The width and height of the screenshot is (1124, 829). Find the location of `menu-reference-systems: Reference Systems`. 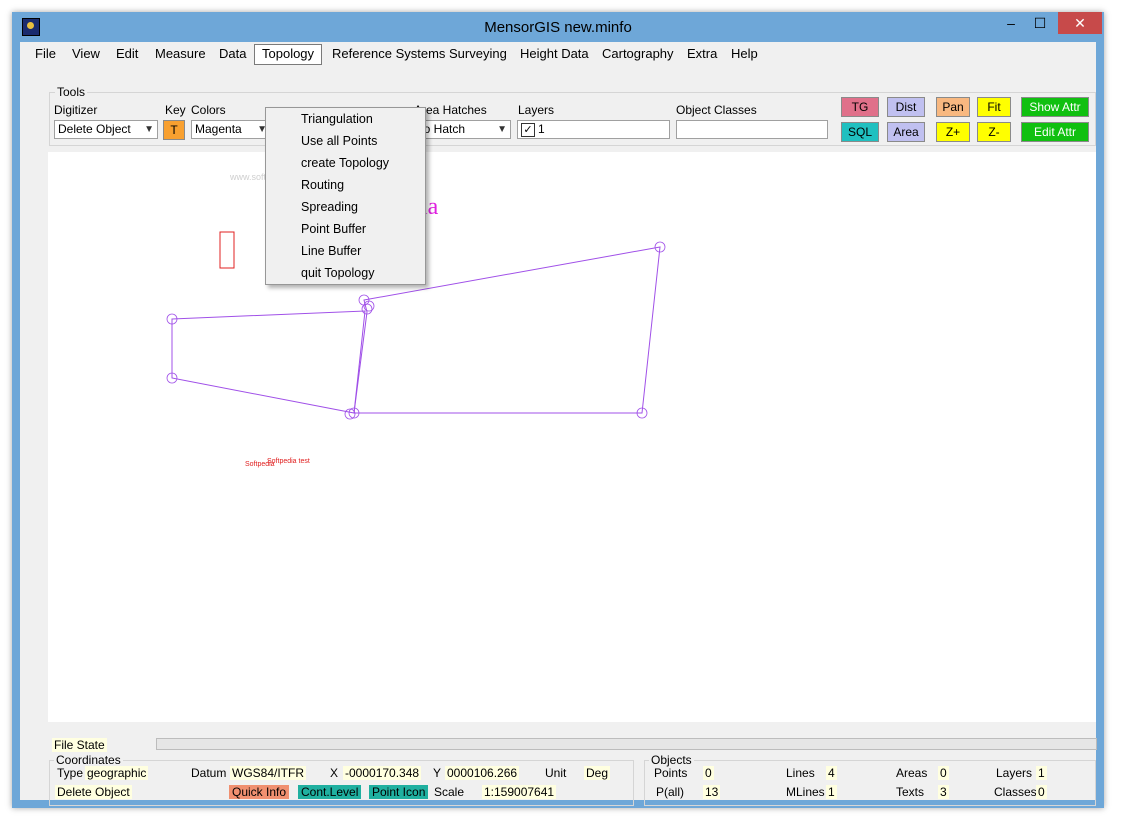

menu-reference-systems: Reference Systems is located at coordinates (388, 53).